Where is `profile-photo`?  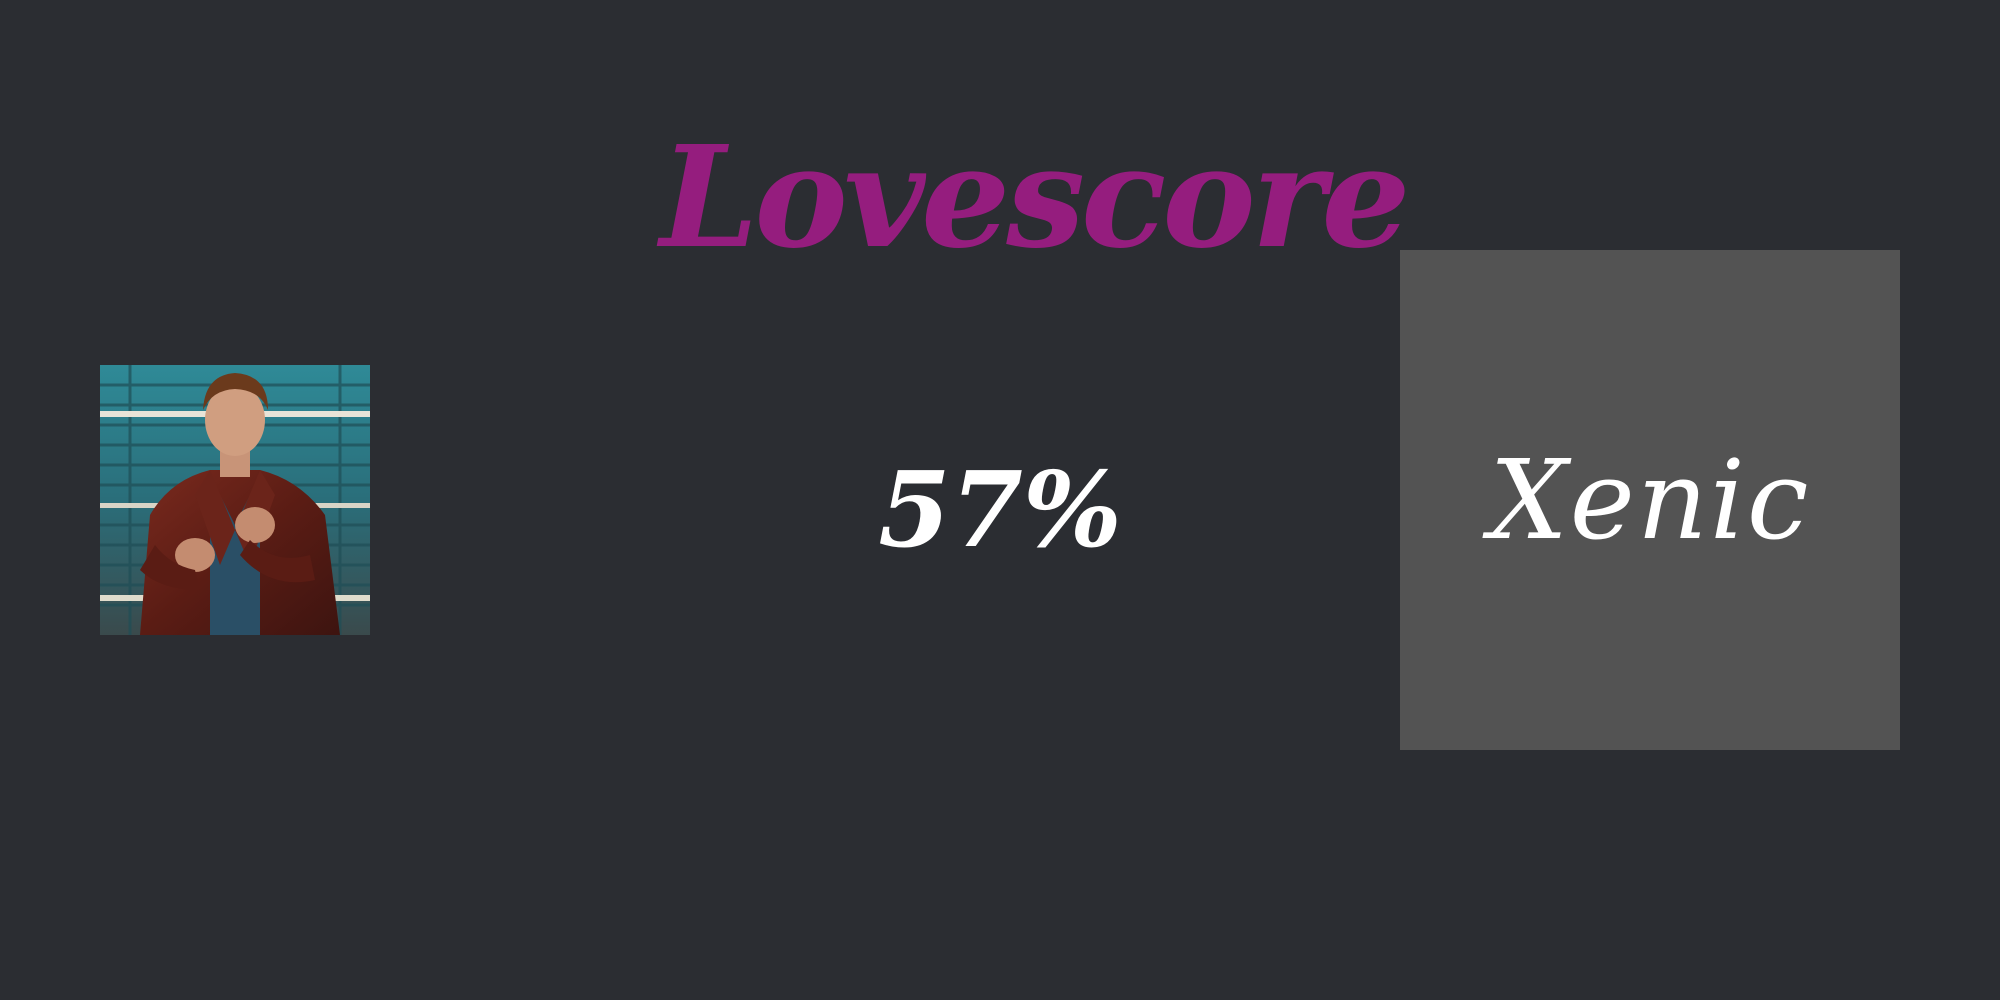 profile-photo is located at coordinates (235, 500).